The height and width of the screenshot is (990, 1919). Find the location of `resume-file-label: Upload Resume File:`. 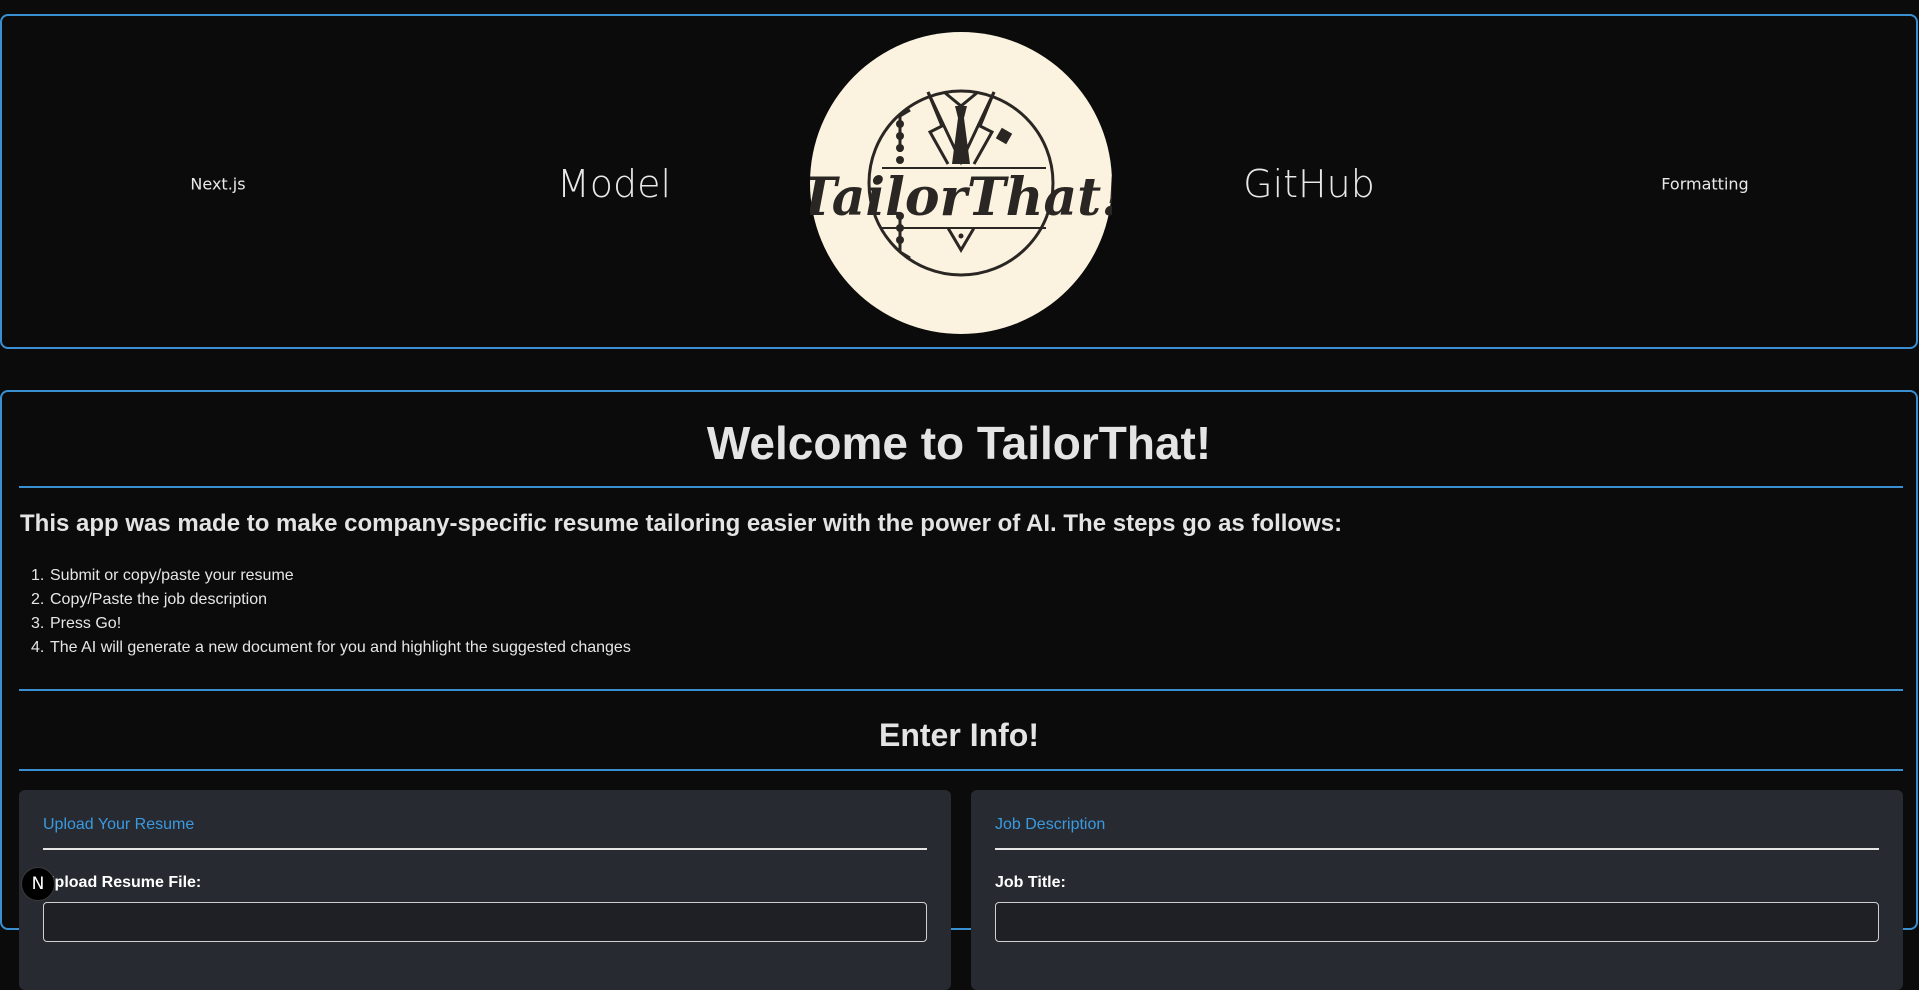

resume-file-label: Upload Resume File: is located at coordinates (122, 882).